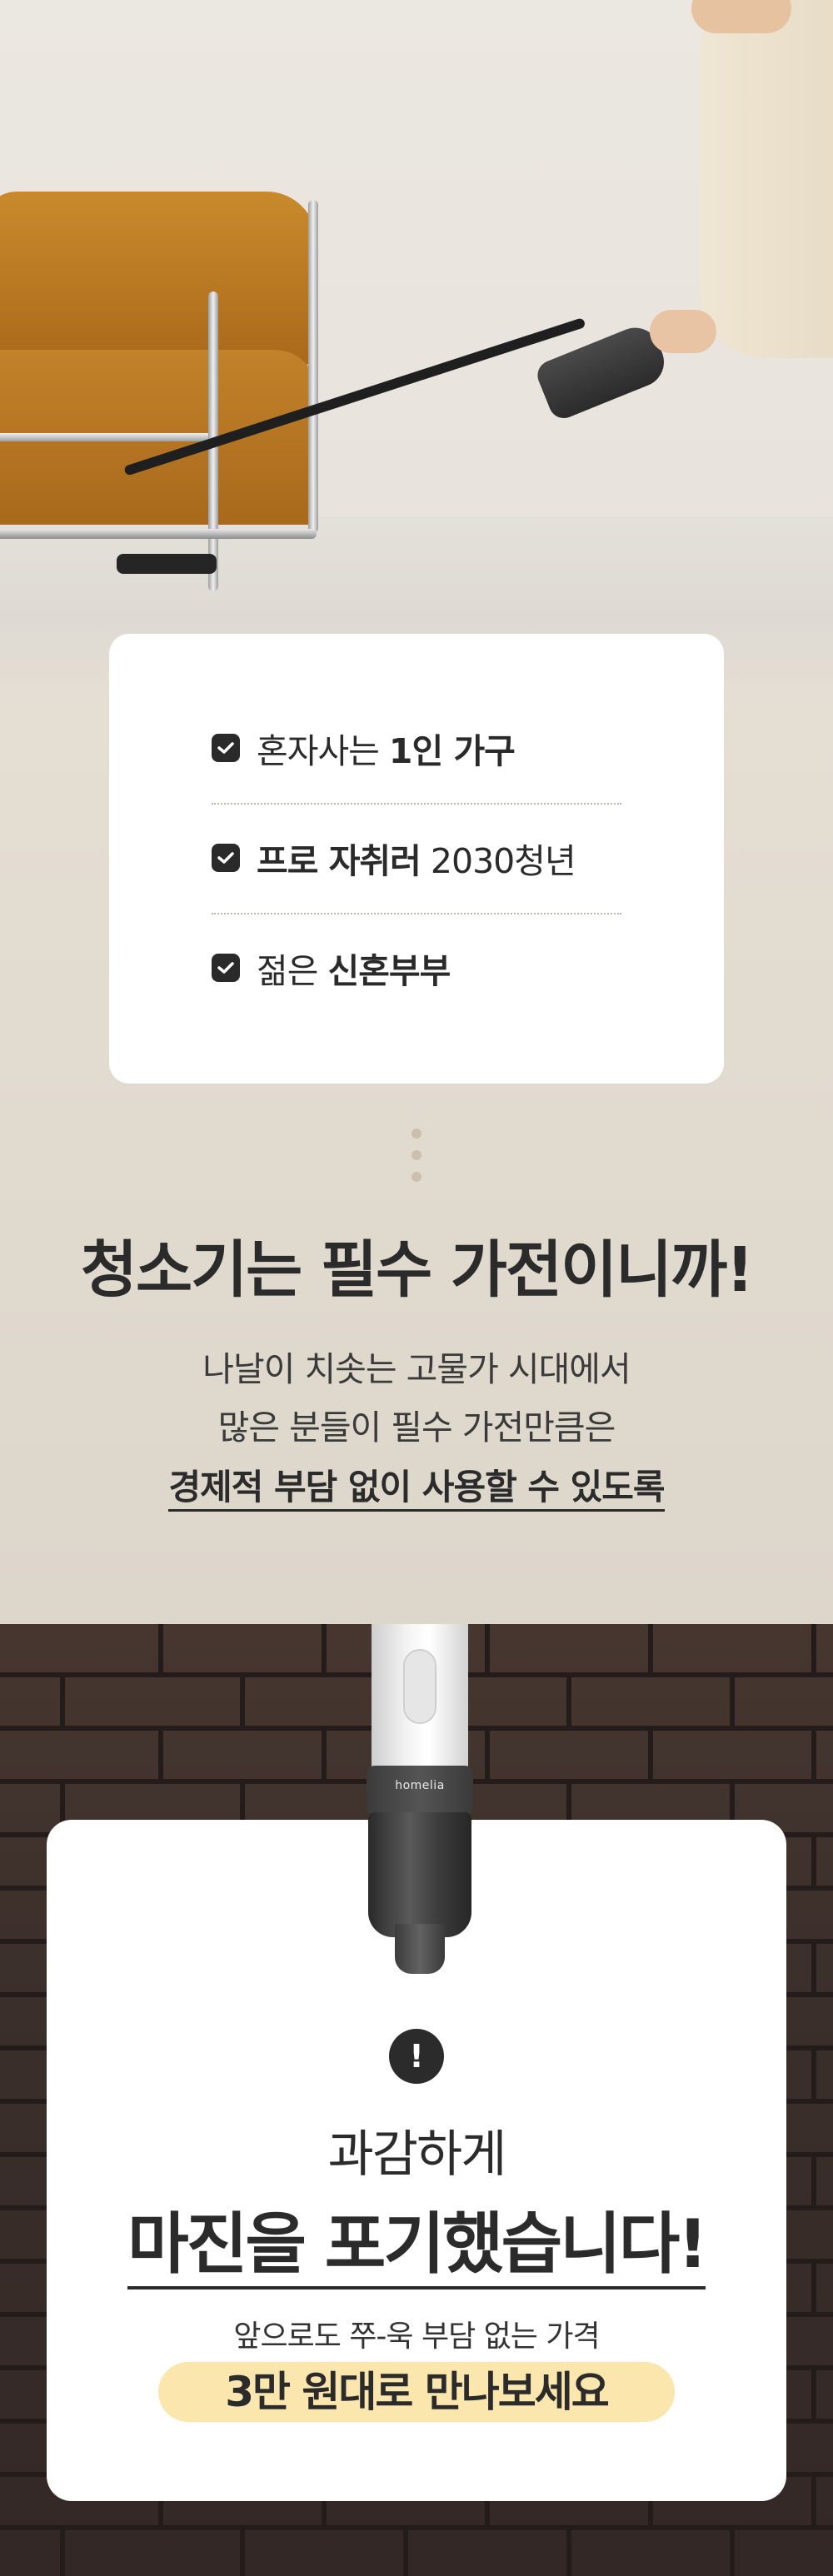 Image resolution: width=833 pixels, height=2576 pixels. I want to click on intro-text-line: 많은 분들이 필수 가전만큼은, so click(416, 1427).